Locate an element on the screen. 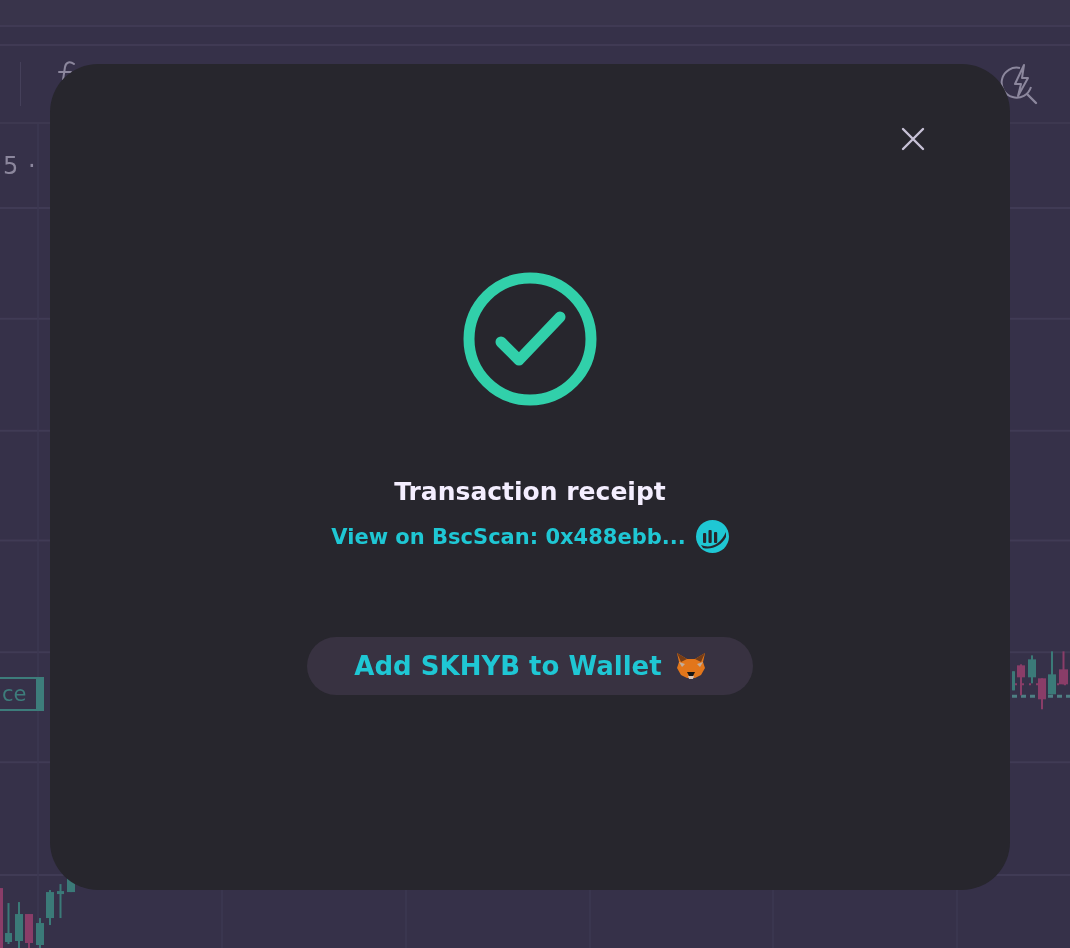  function-icon is located at coordinates (67, 70).